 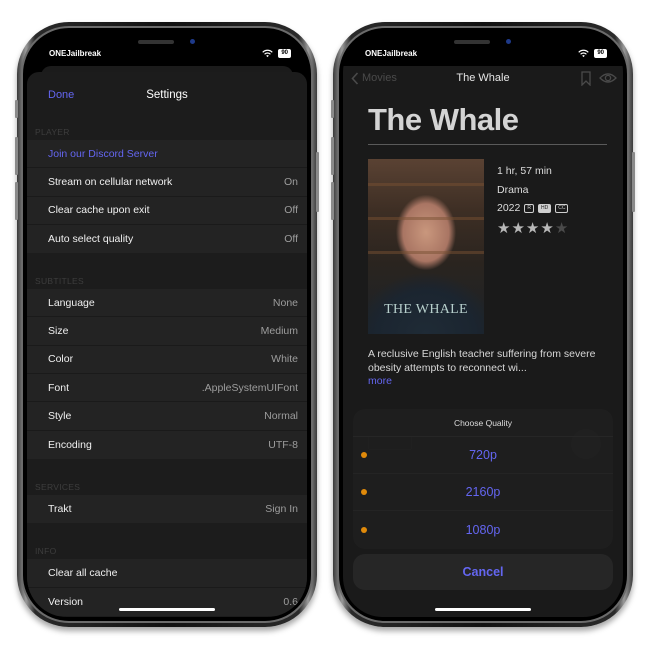 I want to click on back-button: Movies, so click(x=374, y=78).